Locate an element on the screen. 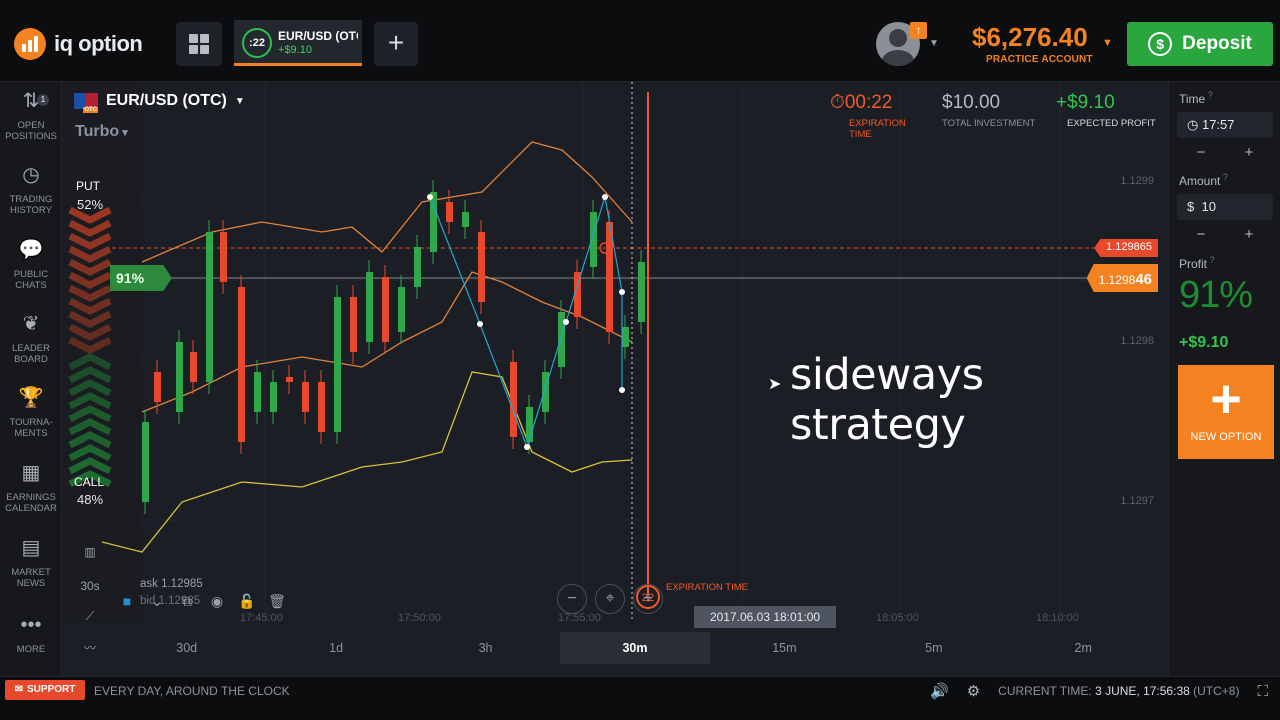 The height and width of the screenshot is (720, 1280). sidebar-item-more: ••• MORE is located at coordinates (31, 647).